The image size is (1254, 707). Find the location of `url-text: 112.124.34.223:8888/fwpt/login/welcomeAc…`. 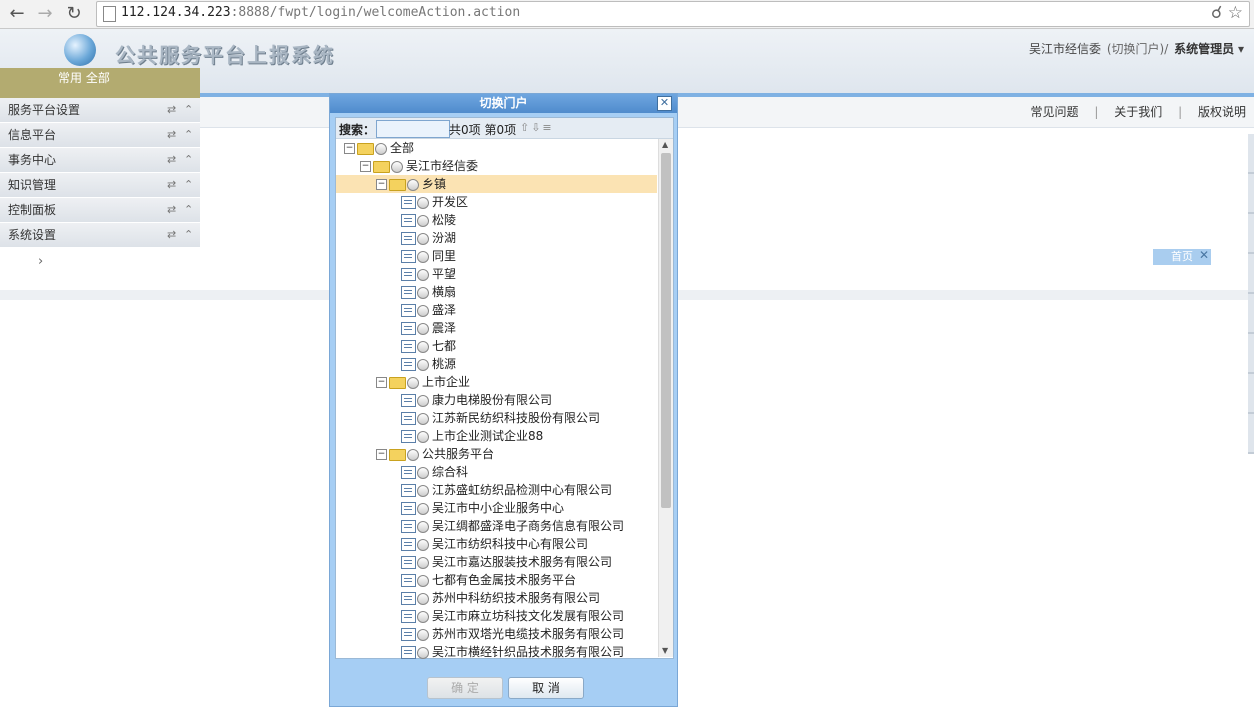

url-text: 112.124.34.223:8888/fwpt/login/welcomeAc… is located at coordinates (320, 12).